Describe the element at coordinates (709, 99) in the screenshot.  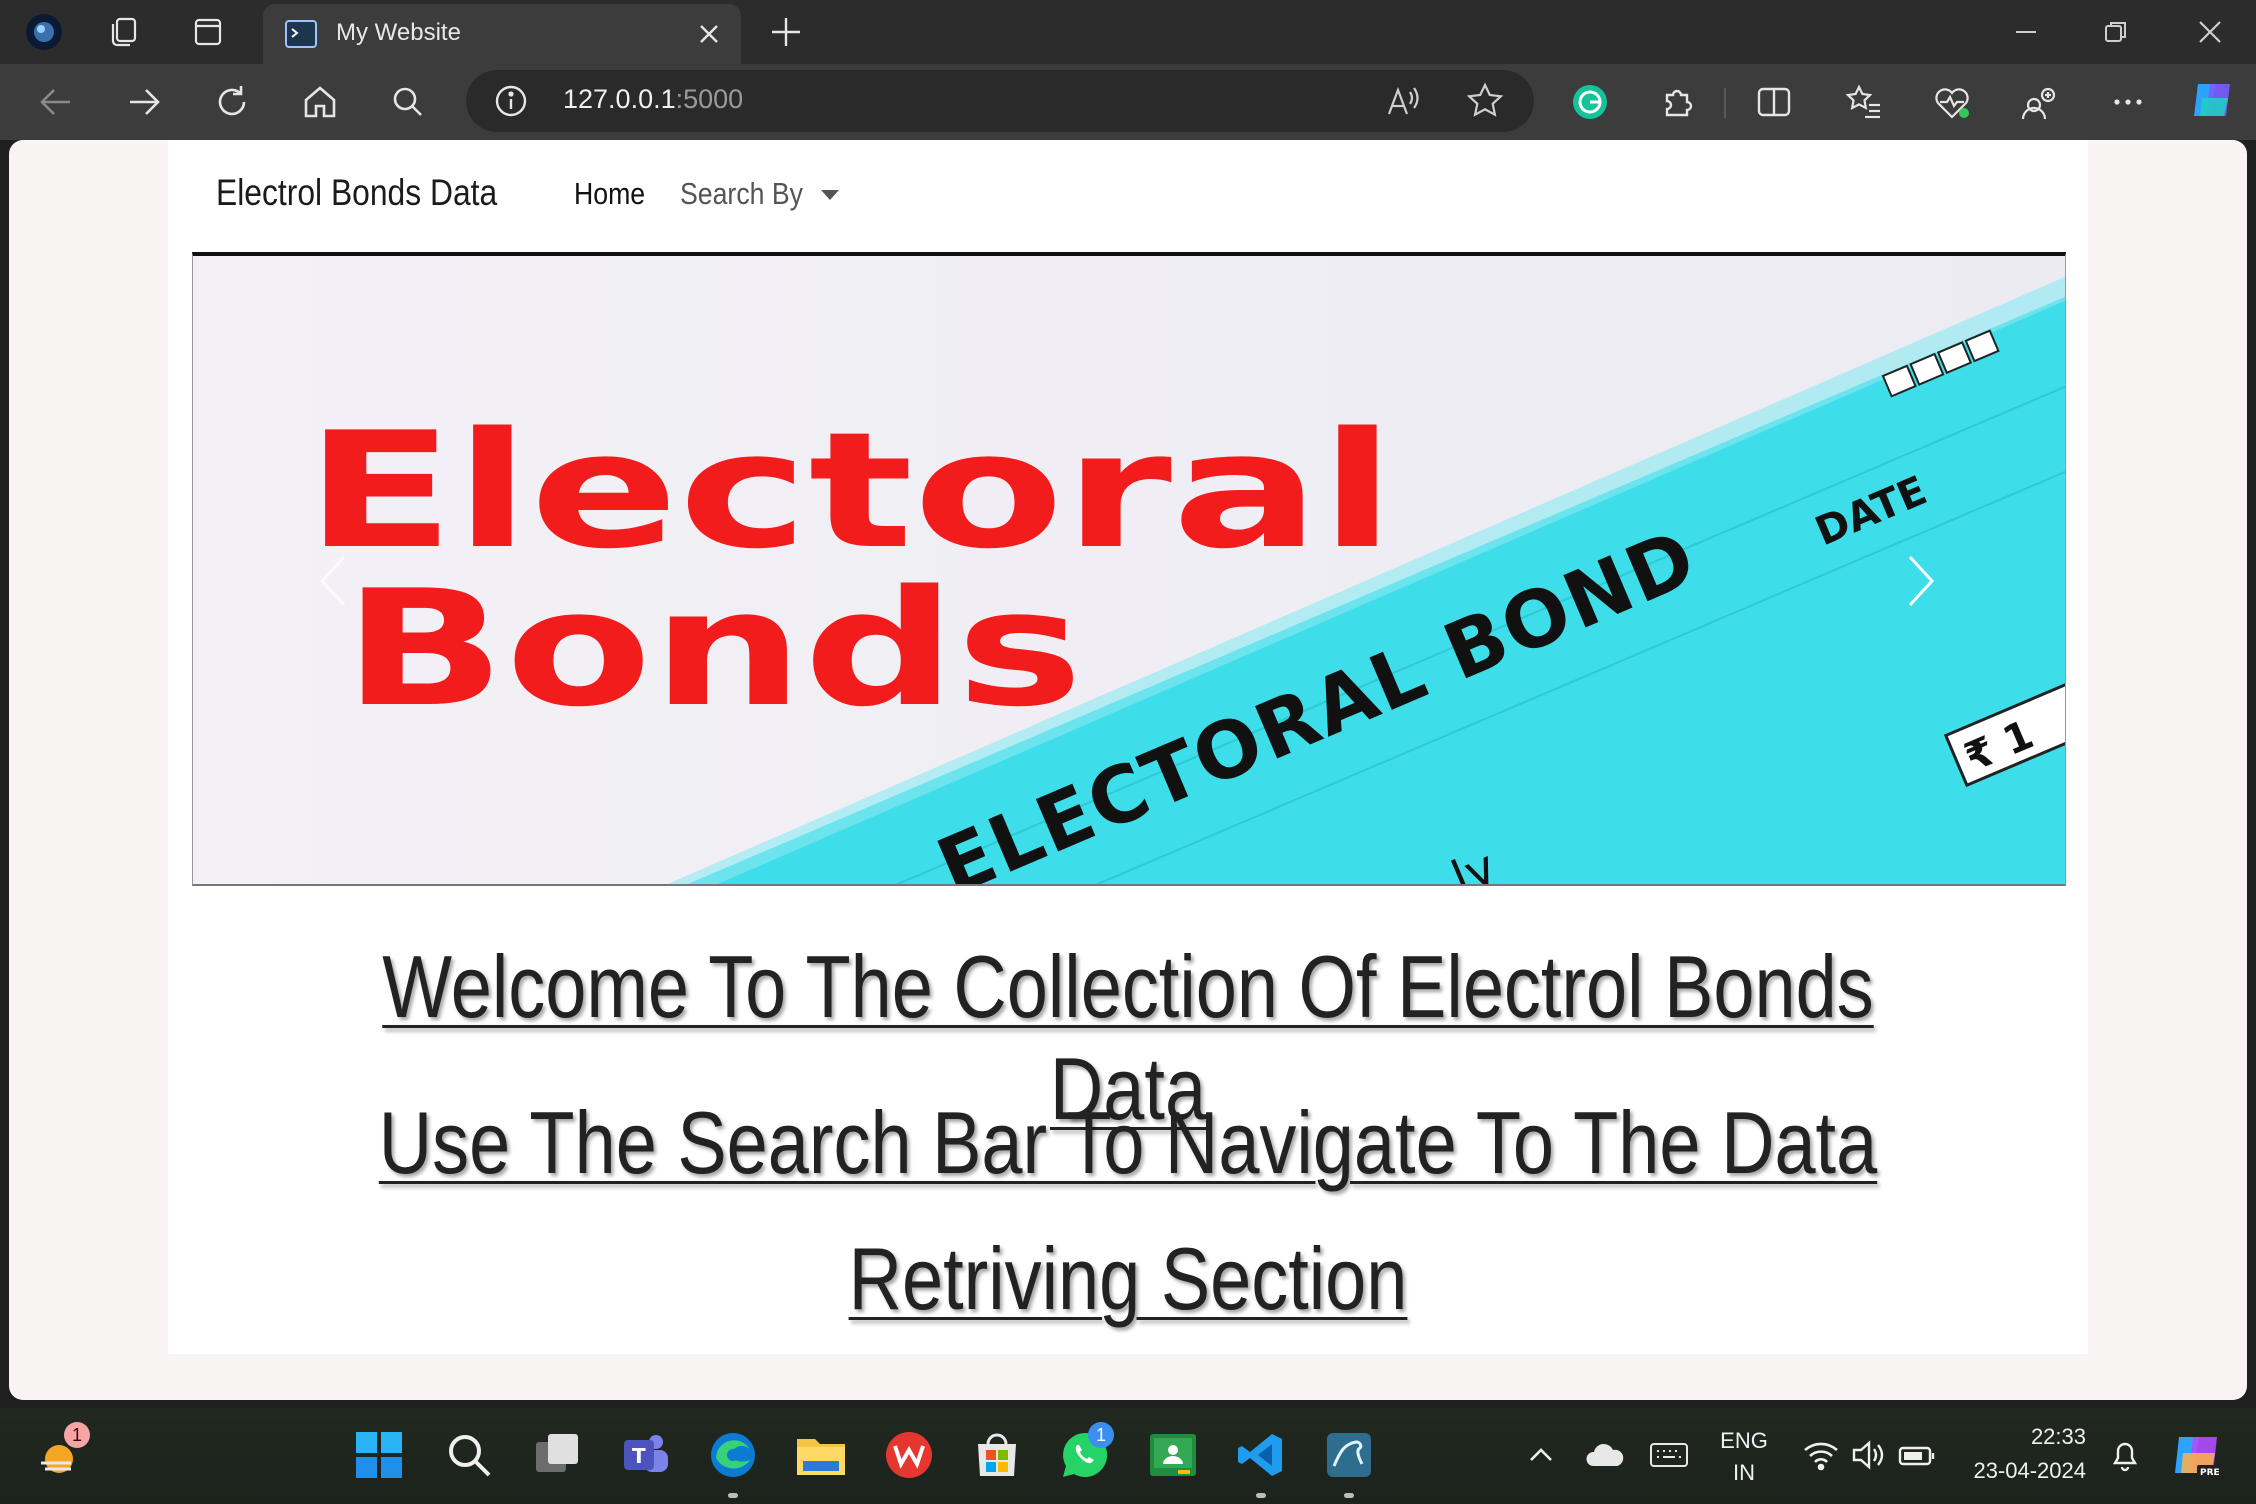
I see `url-port: :5000` at that location.